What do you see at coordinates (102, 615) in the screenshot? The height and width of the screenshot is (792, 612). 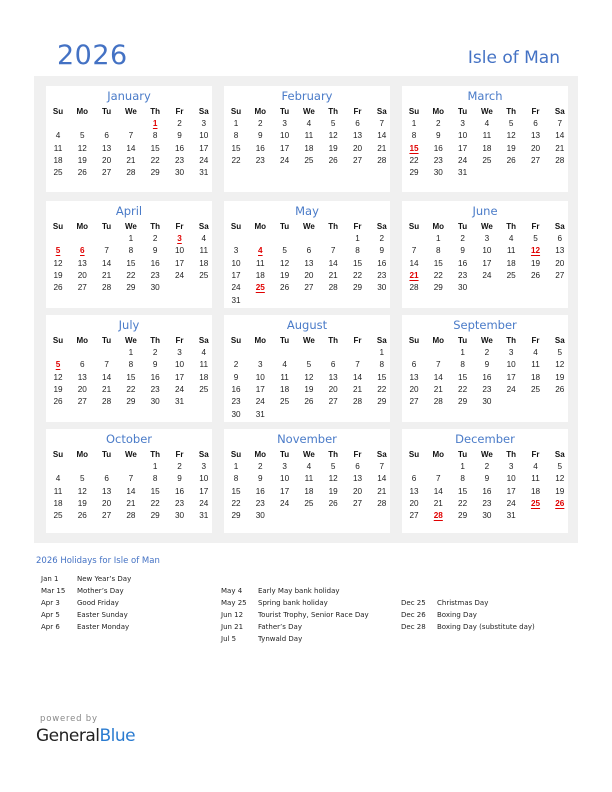 I see `holiday-name: Easter Sunday` at bounding box center [102, 615].